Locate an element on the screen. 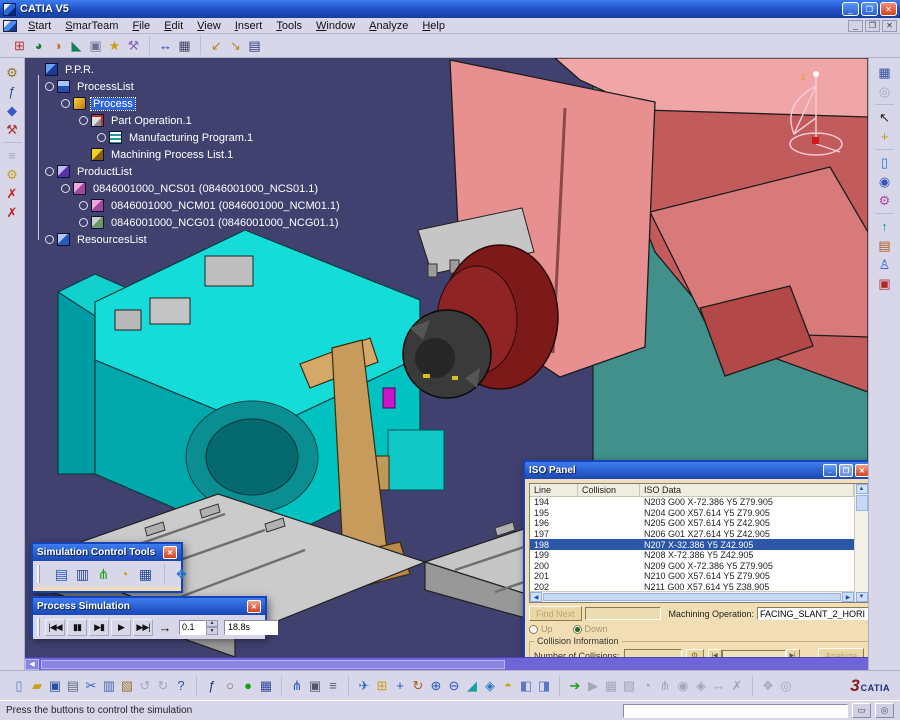 The image size is (900, 720). mannequin-icon: ♙ is located at coordinates (884, 264).